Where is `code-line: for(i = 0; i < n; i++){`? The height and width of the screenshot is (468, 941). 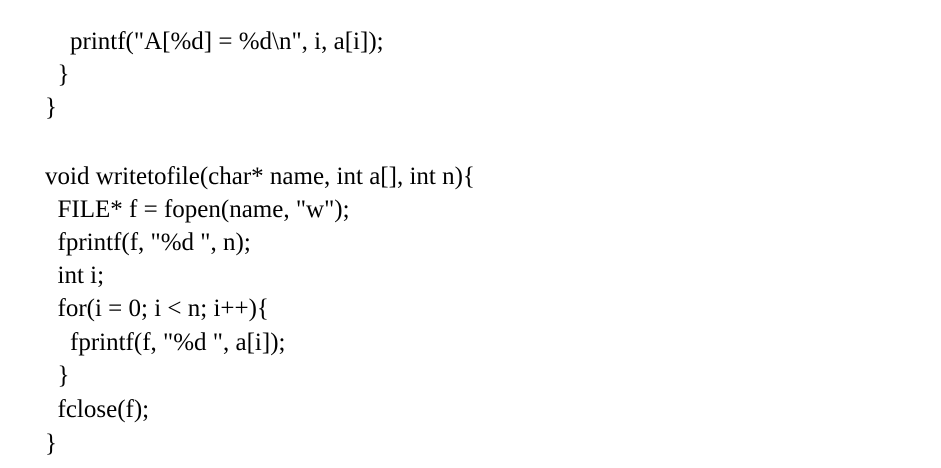 code-line: for(i = 0; i < n; i++){ is located at coordinates (157, 308).